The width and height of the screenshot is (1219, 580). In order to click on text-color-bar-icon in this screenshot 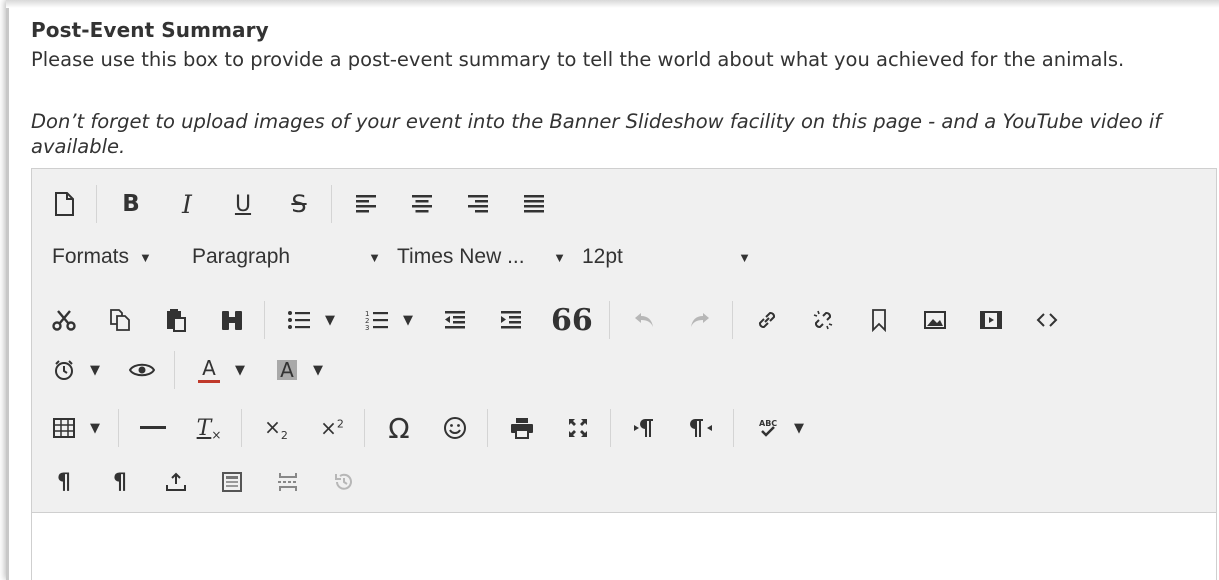, I will do `click(209, 381)`.